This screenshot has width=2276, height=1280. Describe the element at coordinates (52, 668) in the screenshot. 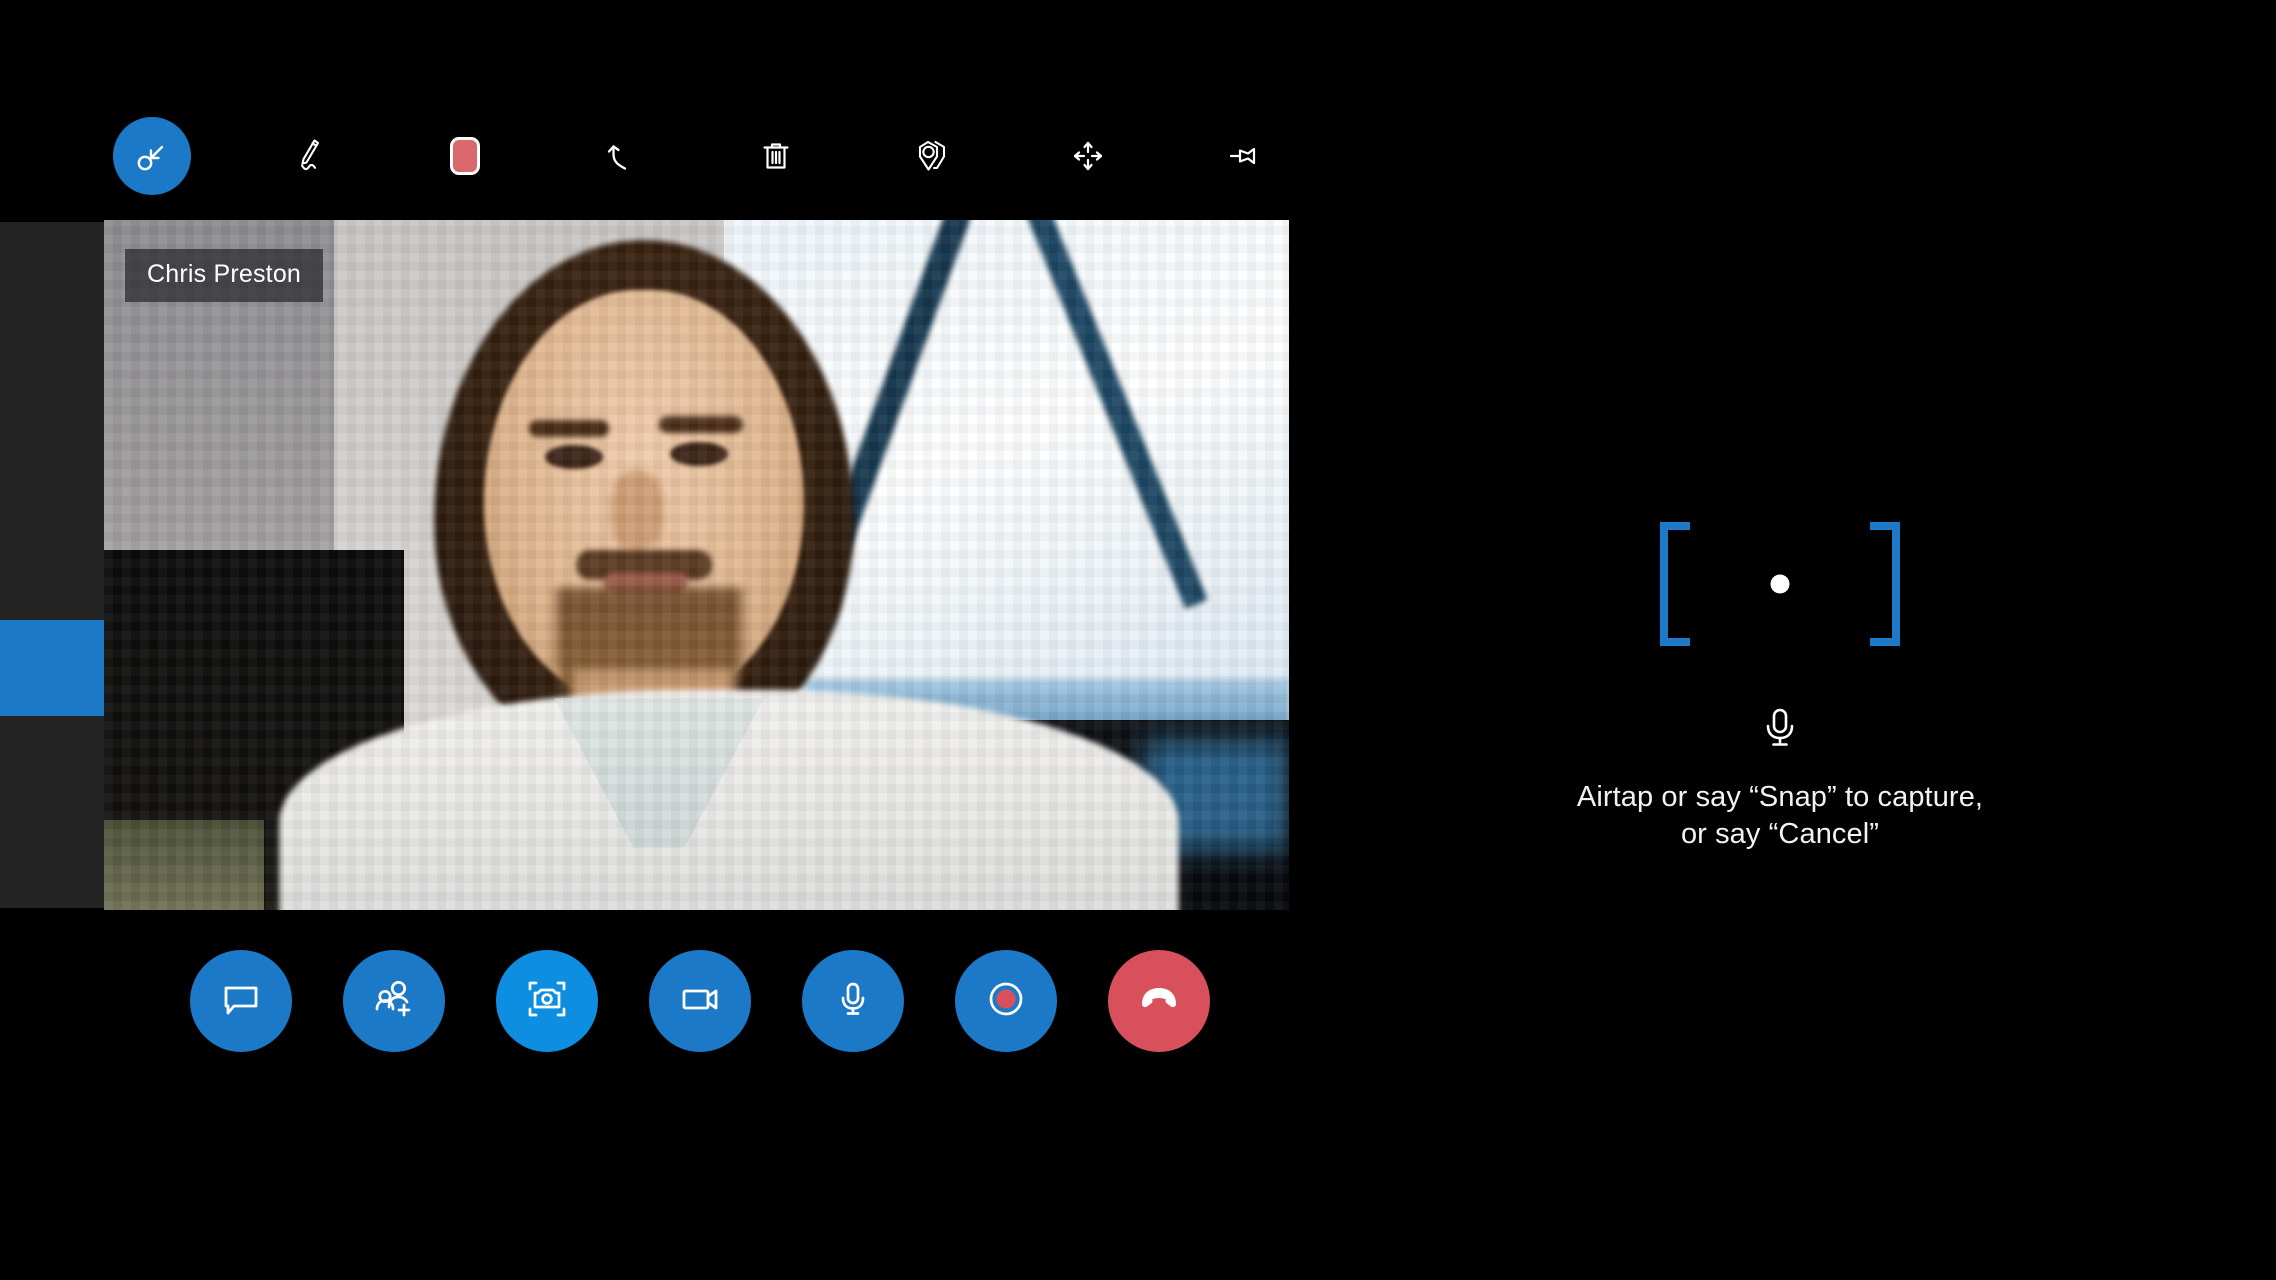

I see `sidebar-item-active` at that location.